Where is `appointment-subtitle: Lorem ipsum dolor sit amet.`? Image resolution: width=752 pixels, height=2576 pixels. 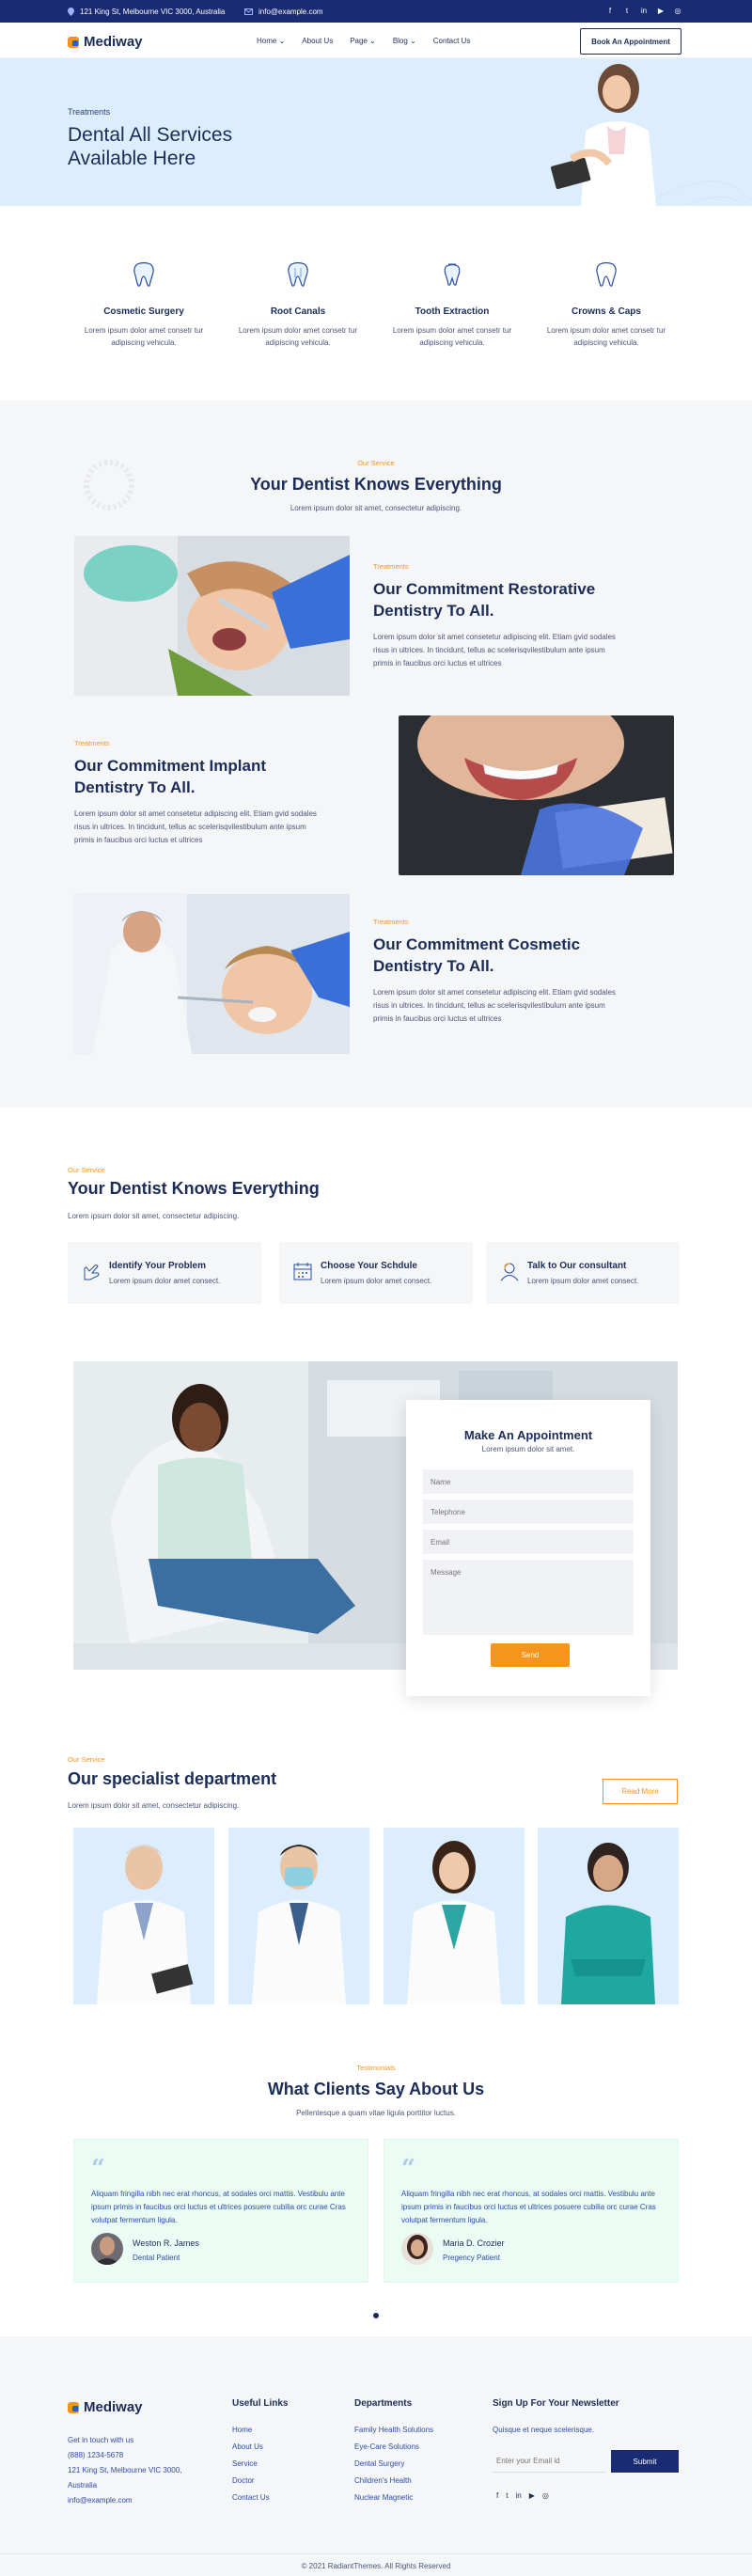
appointment-subtitle: Lorem ipsum dolor sit amet. is located at coordinates (528, 1449).